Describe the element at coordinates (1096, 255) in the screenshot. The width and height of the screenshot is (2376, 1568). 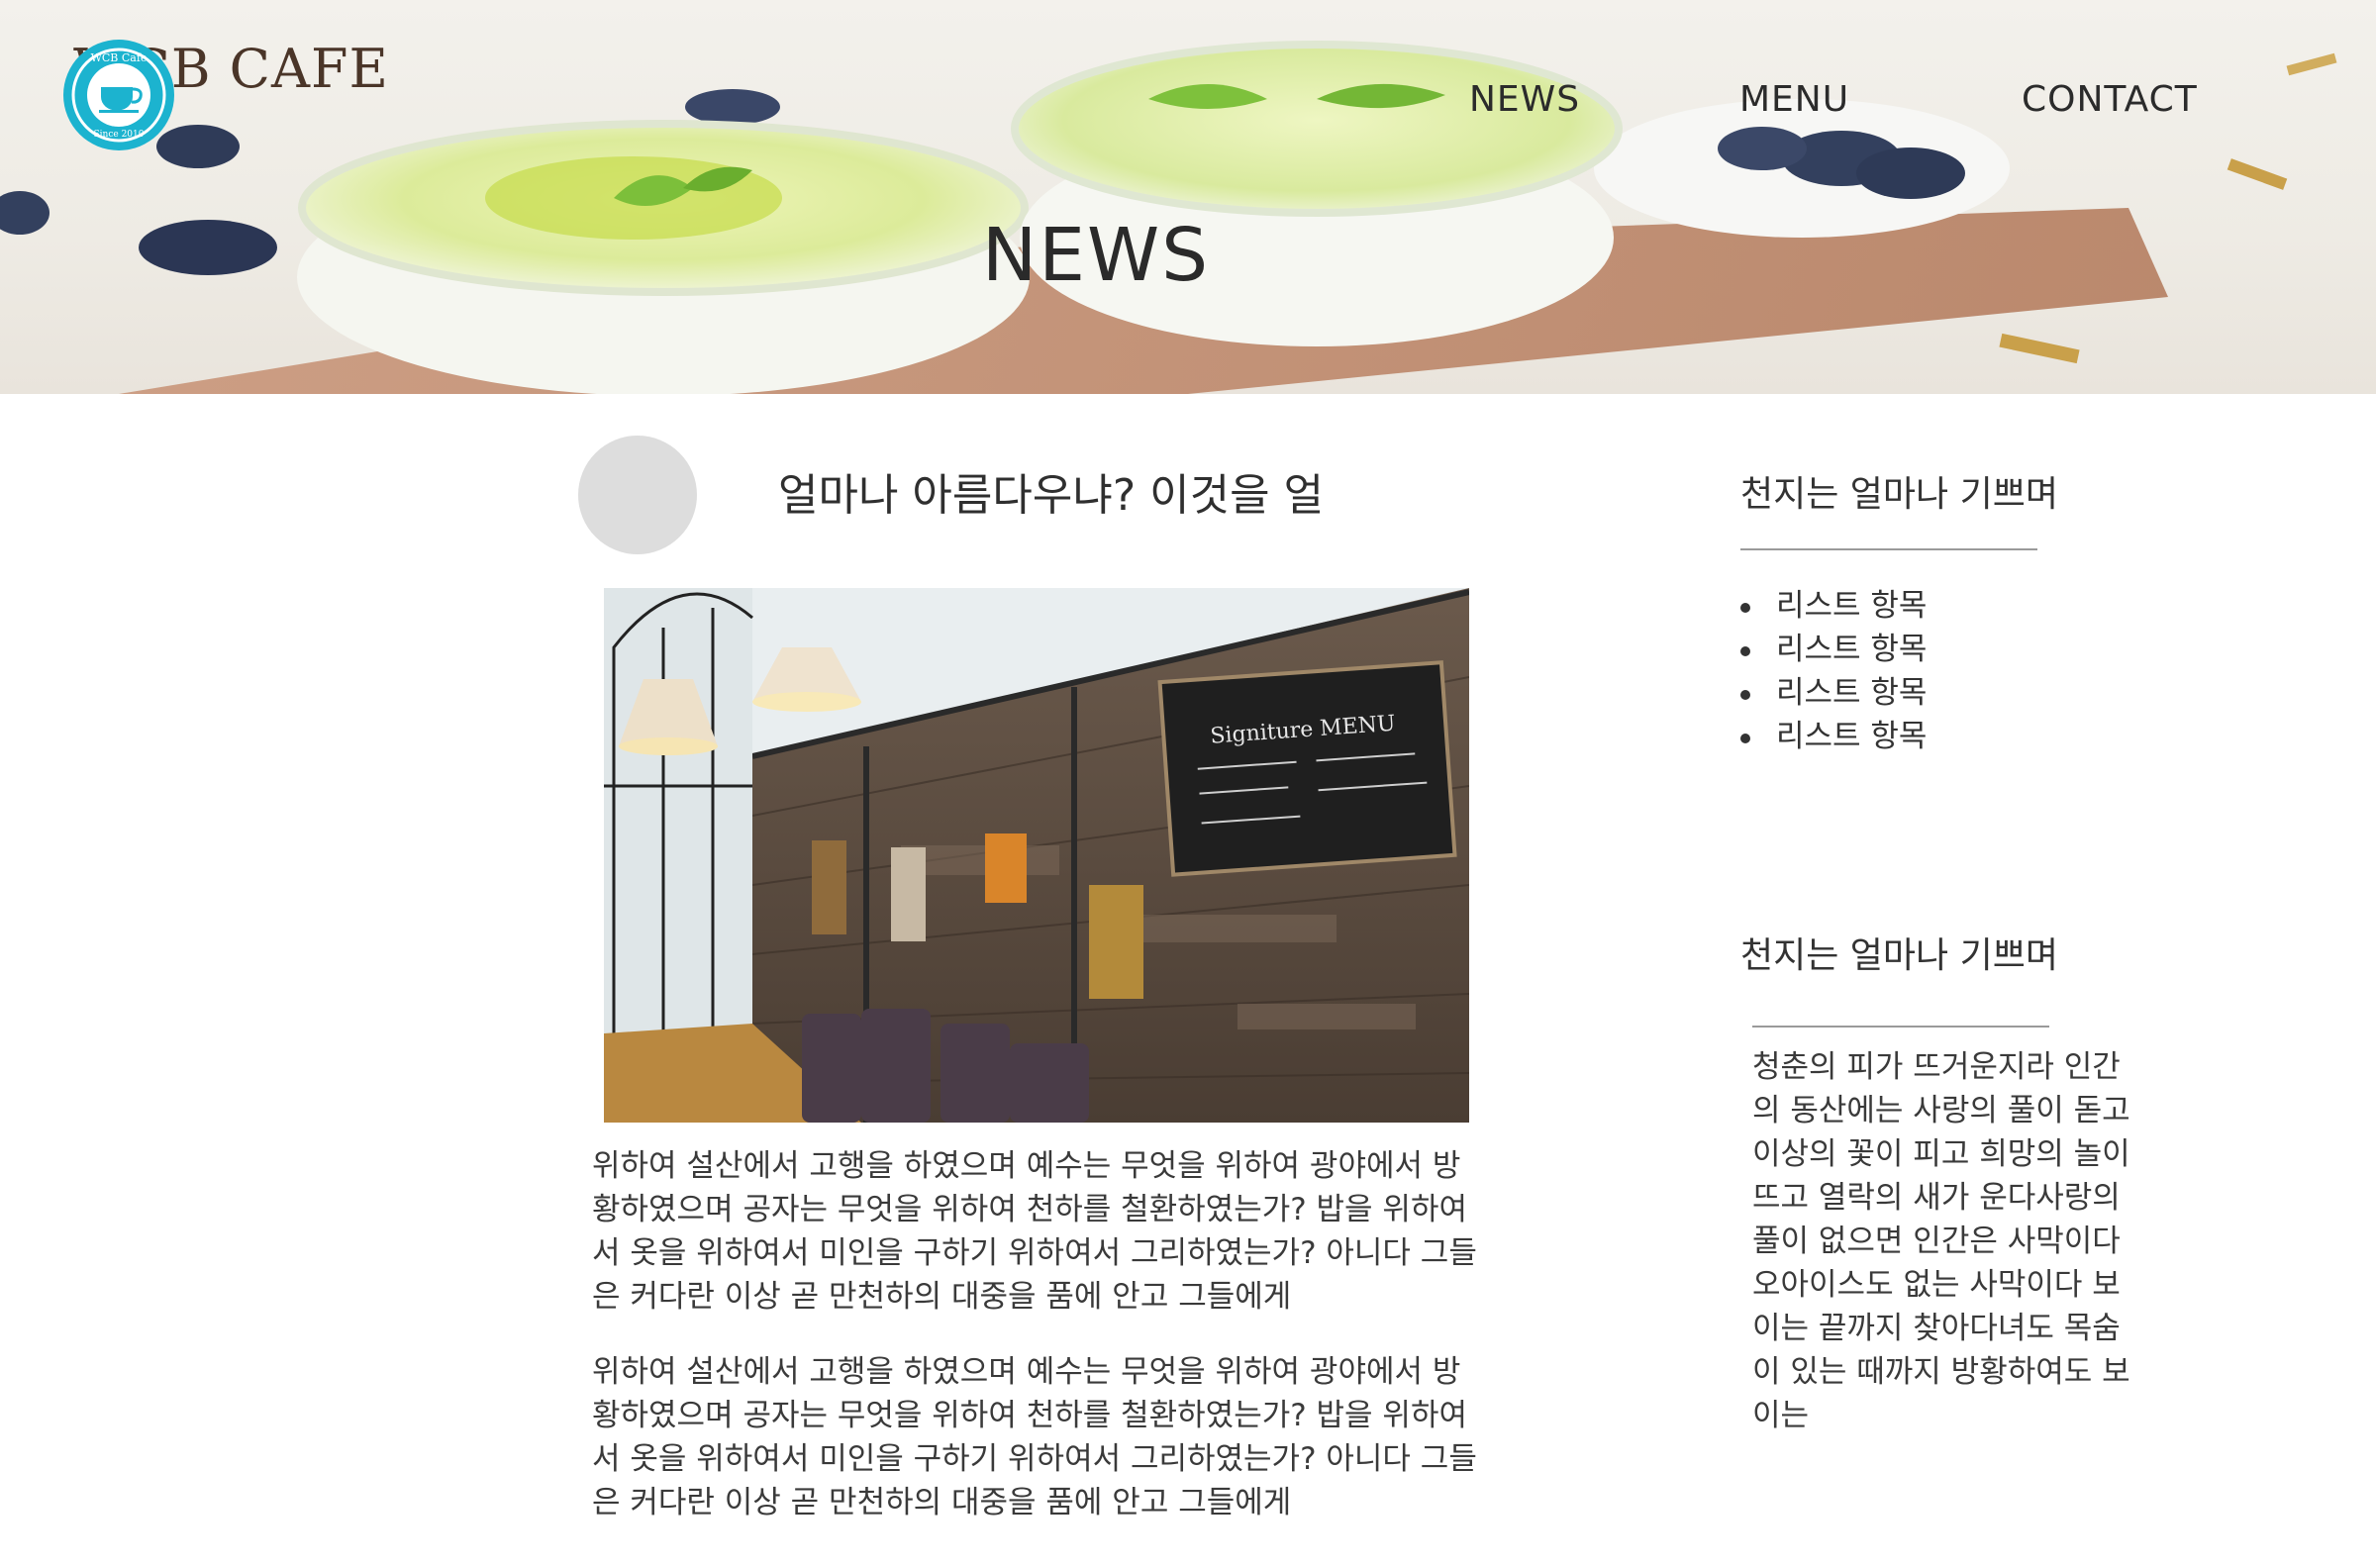
I see `page-title: NEWS` at that location.